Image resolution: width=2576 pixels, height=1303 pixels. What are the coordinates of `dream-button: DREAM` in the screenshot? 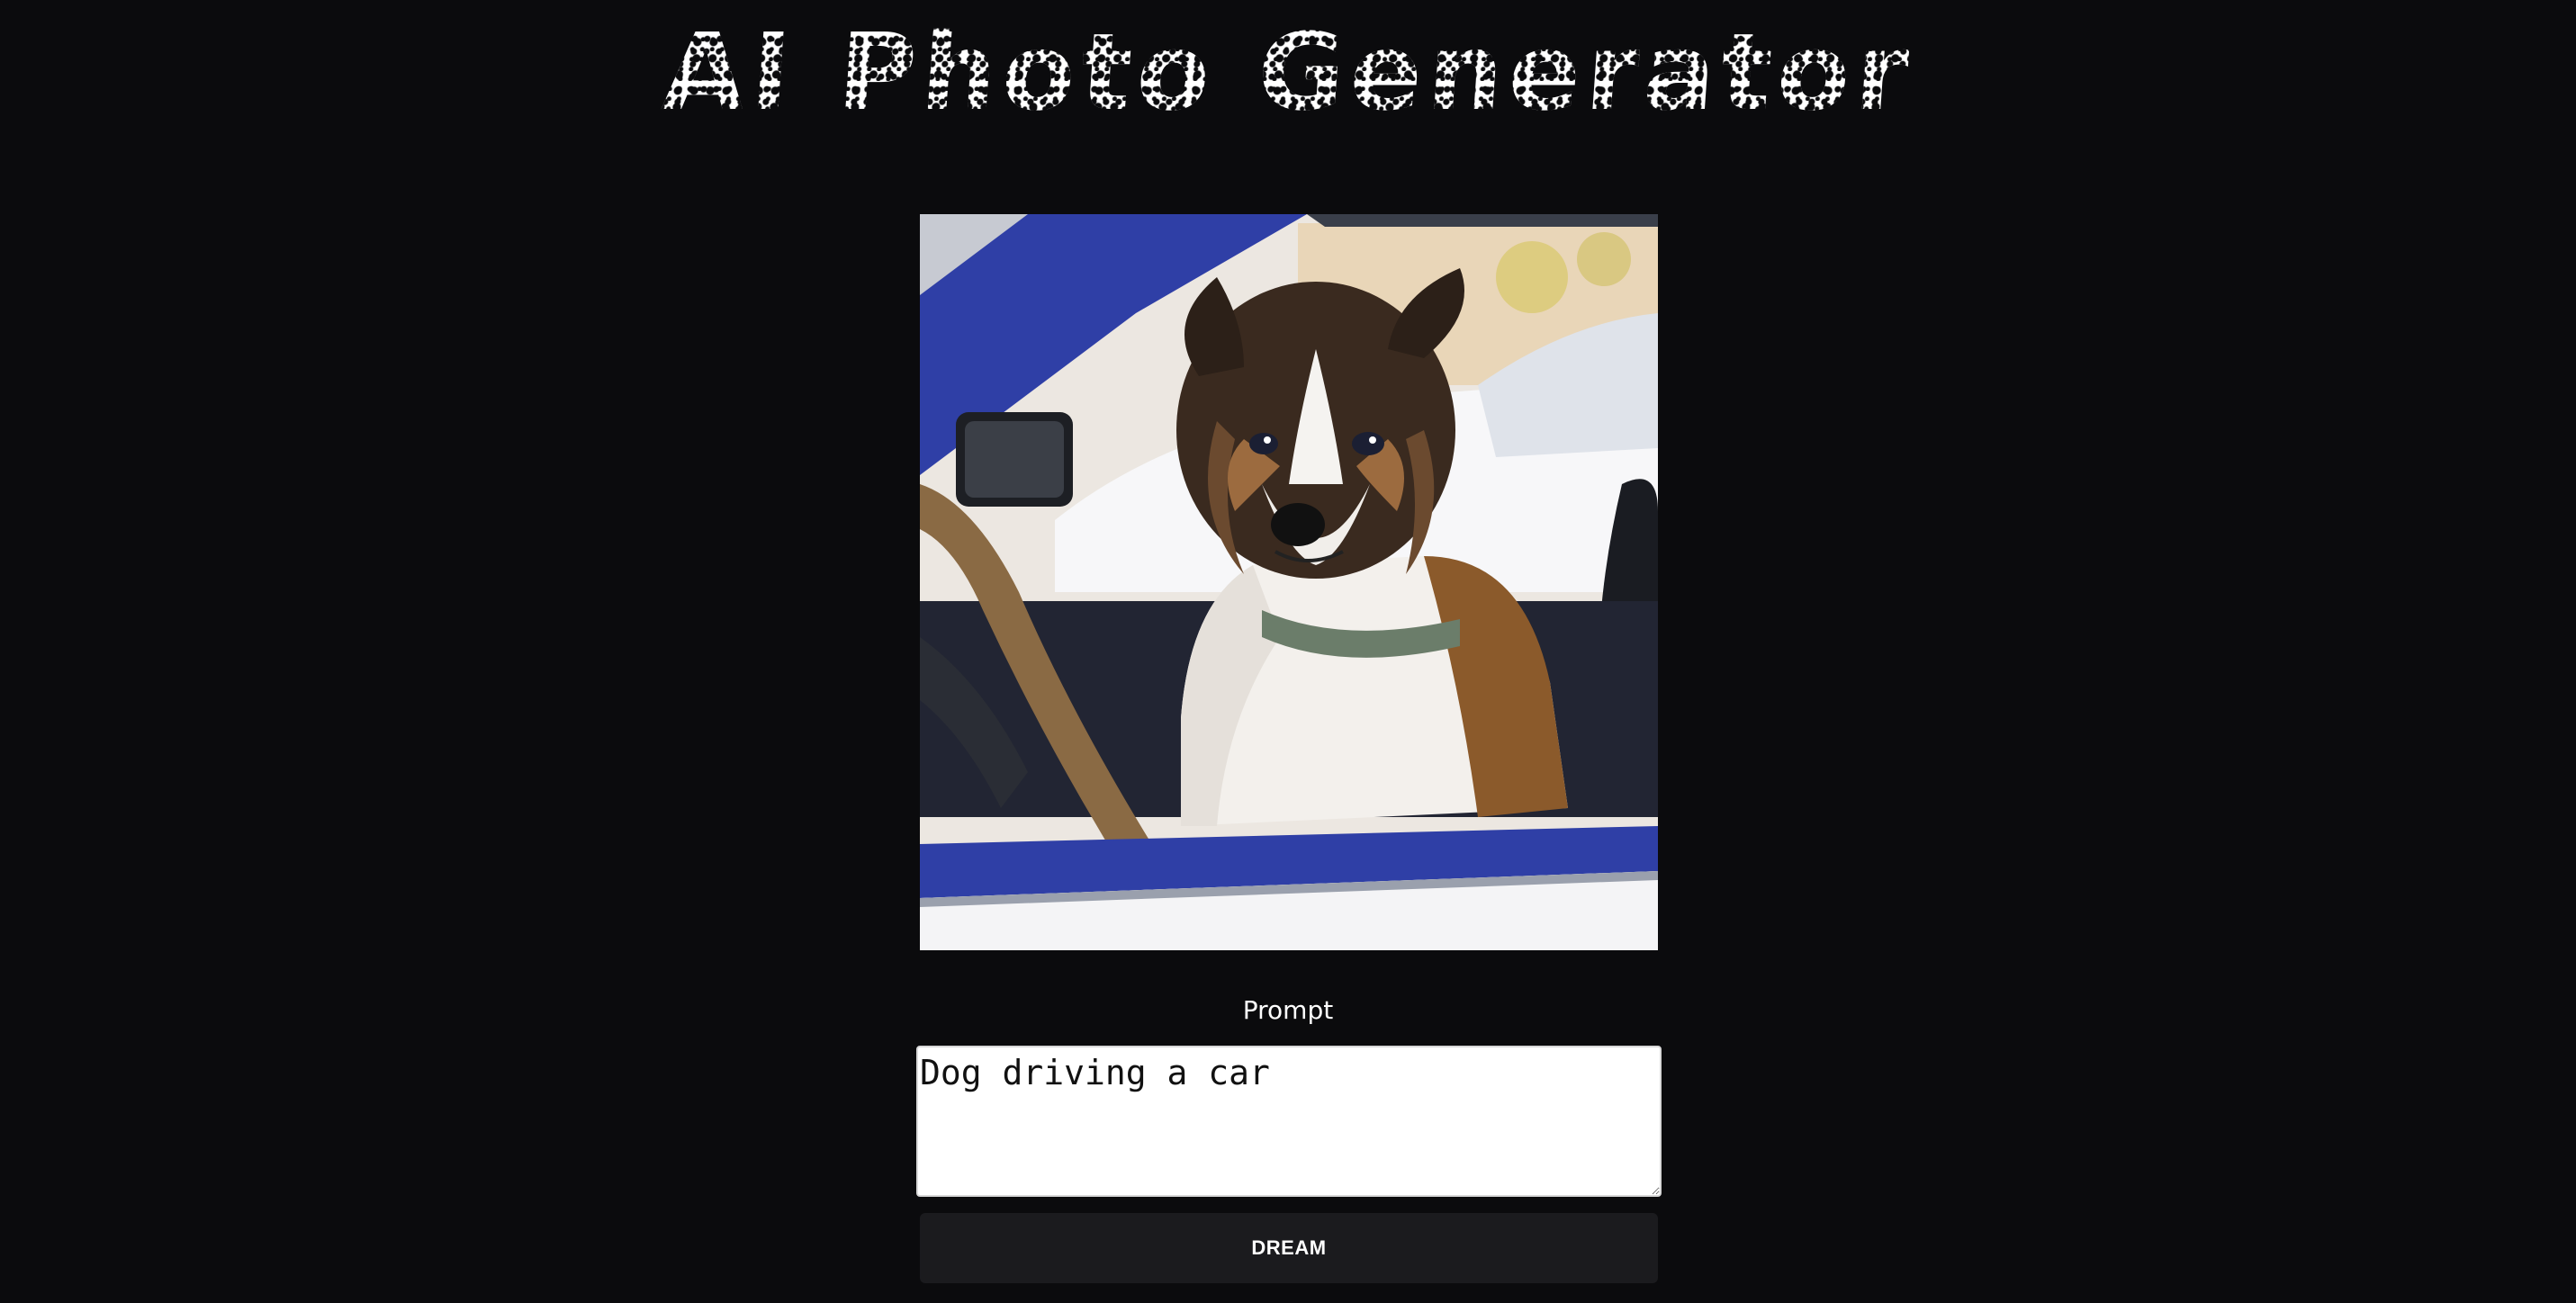 It's located at (1289, 1248).